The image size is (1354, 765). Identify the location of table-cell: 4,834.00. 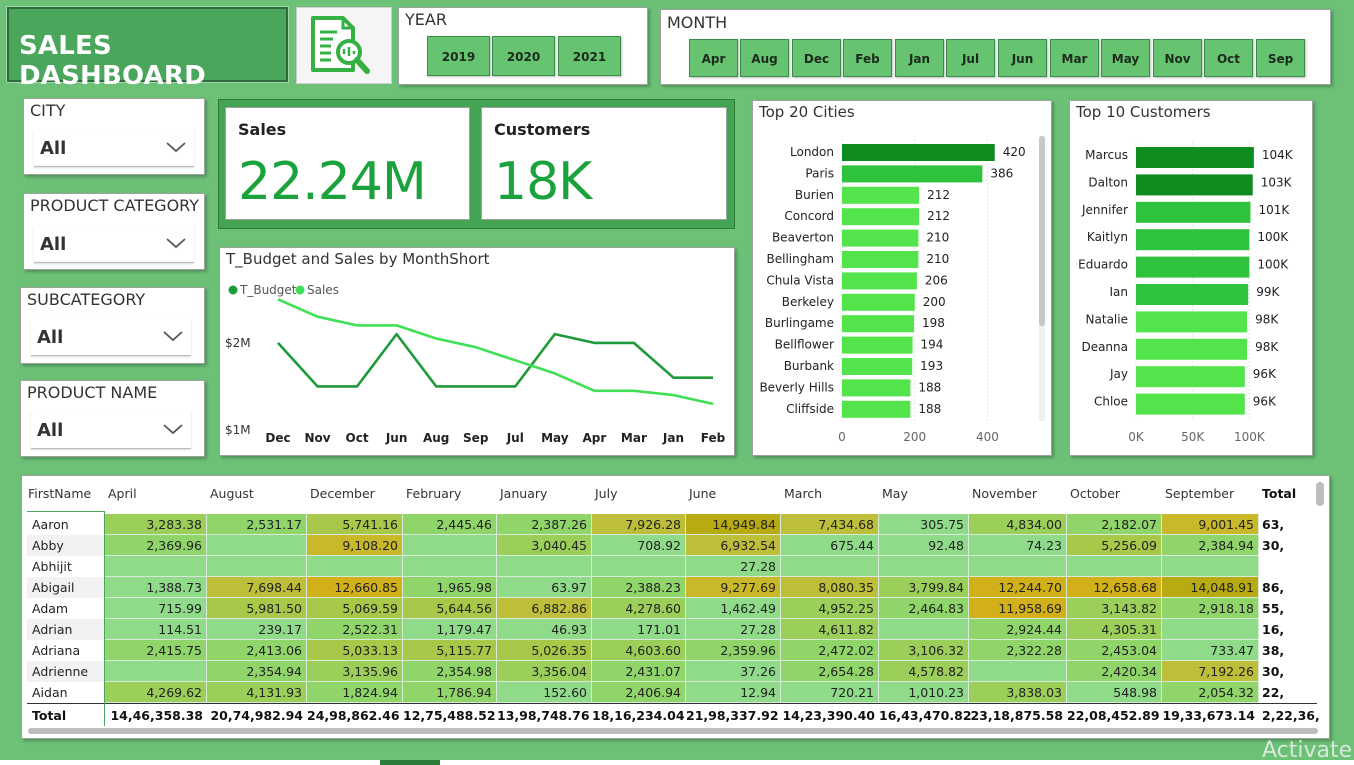
(1018, 524).